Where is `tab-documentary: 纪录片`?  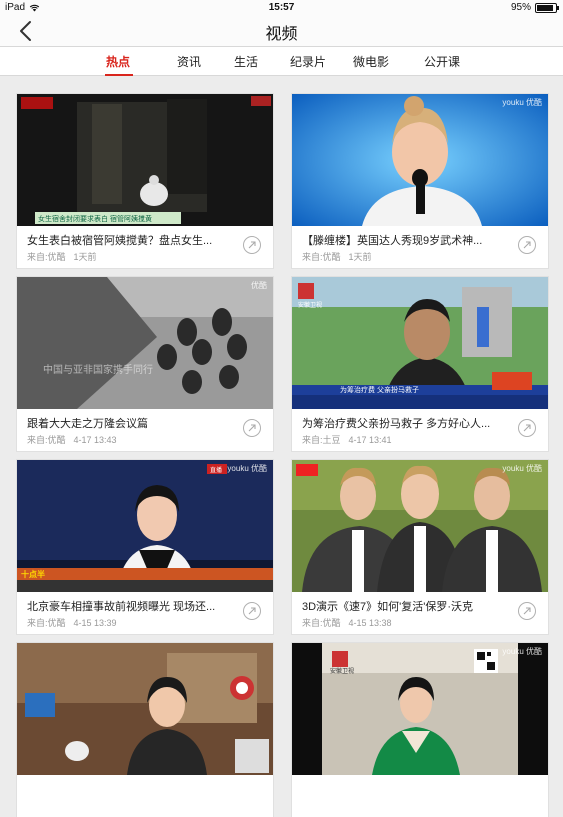
tab-documentary: 纪录片 is located at coordinates (308, 61).